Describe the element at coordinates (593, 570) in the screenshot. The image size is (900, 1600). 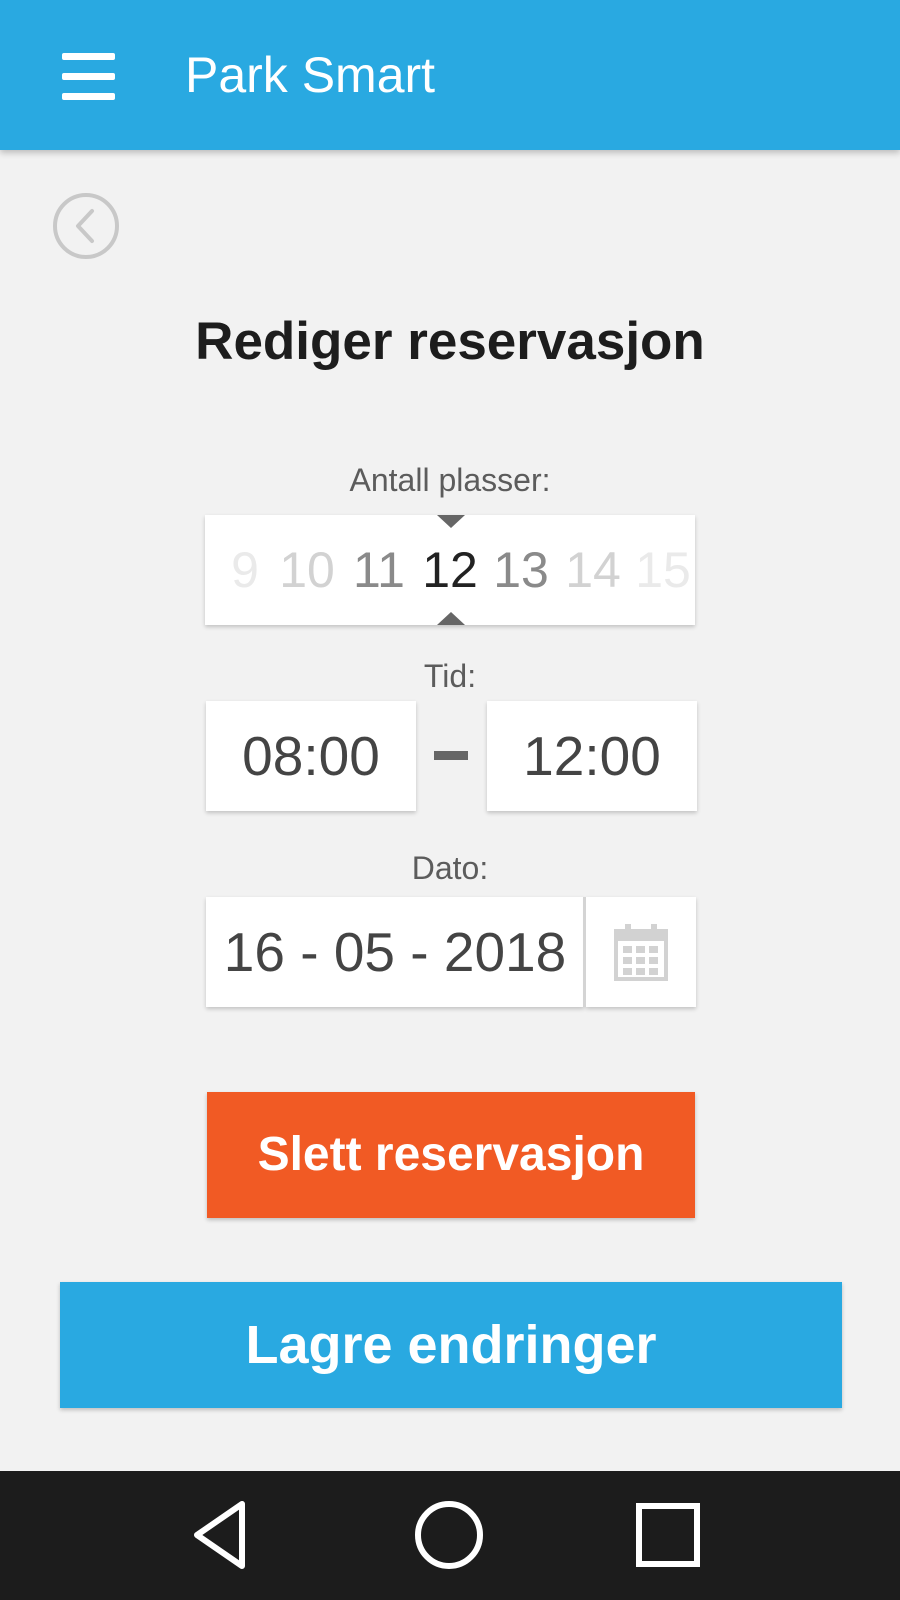
I see `picker-option: 14` at that location.